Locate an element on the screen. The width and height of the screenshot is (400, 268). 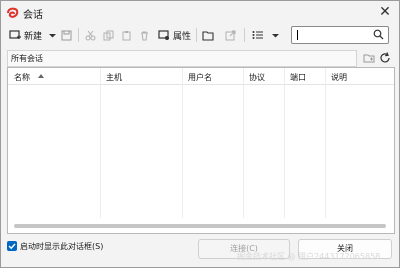
export-icon is located at coordinates (230, 35).